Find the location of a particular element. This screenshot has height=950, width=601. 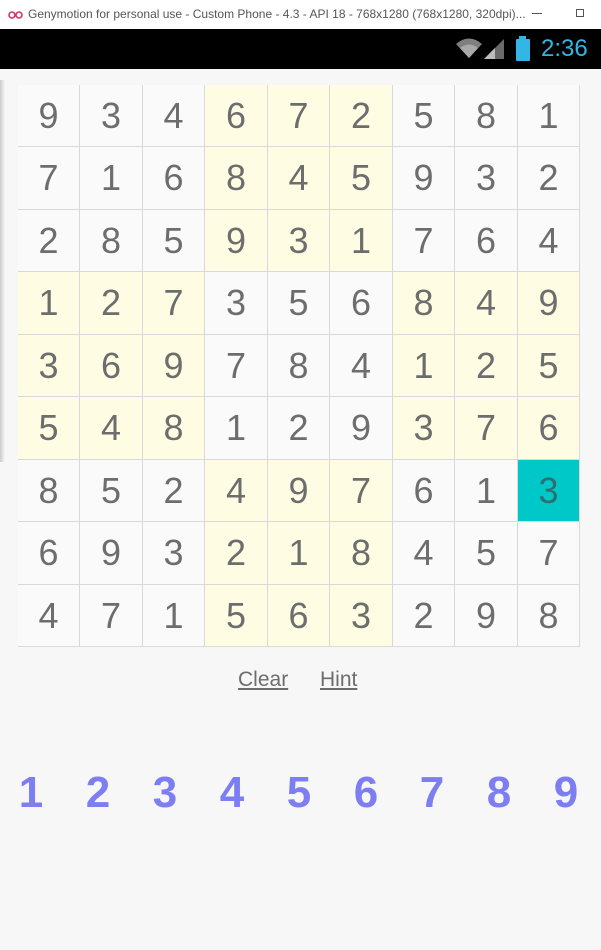

number-pad-button: 7 is located at coordinates (432, 793).